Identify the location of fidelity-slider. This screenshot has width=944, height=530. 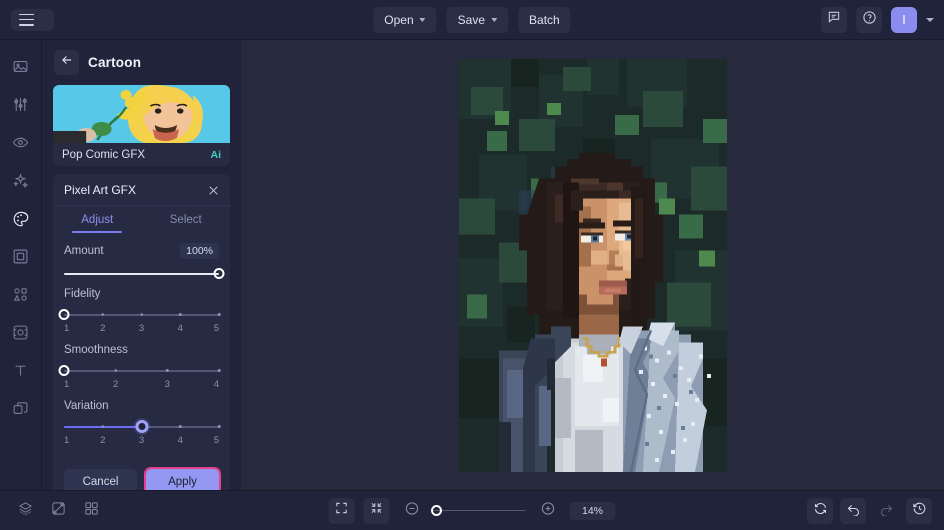
(139, 314).